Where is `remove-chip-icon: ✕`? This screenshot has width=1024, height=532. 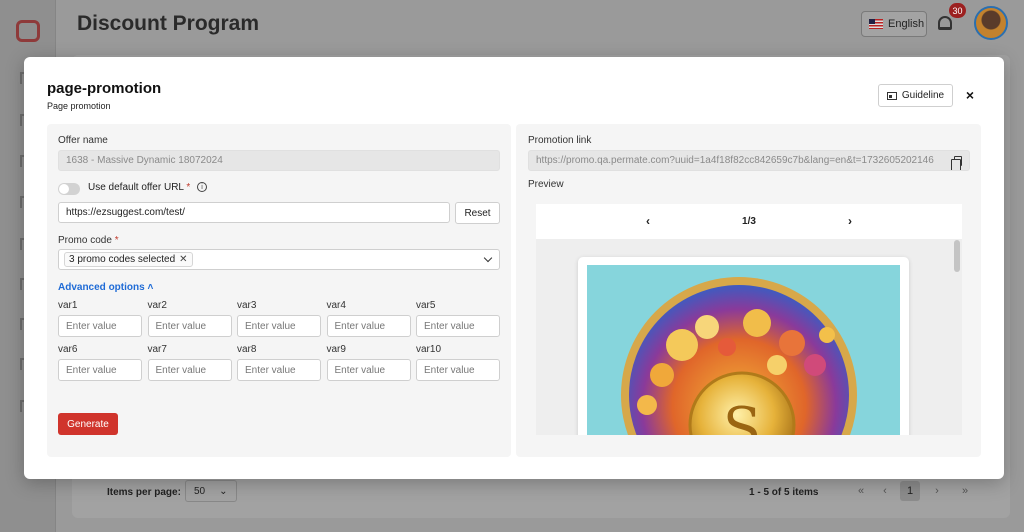
remove-chip-icon: ✕ is located at coordinates (183, 259).